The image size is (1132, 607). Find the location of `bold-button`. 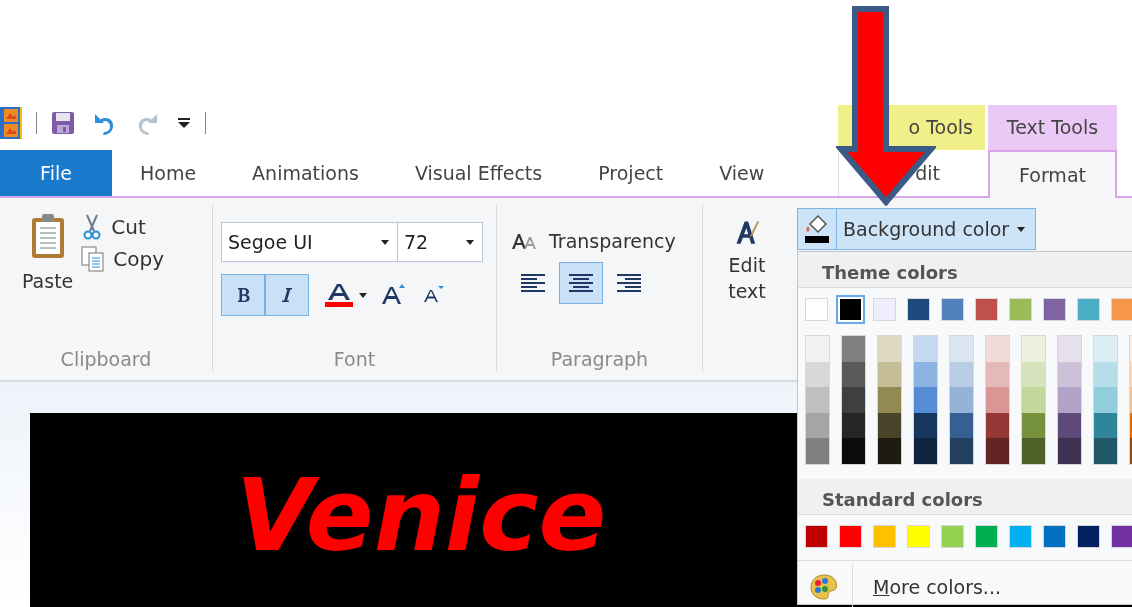

bold-button is located at coordinates (243, 295).